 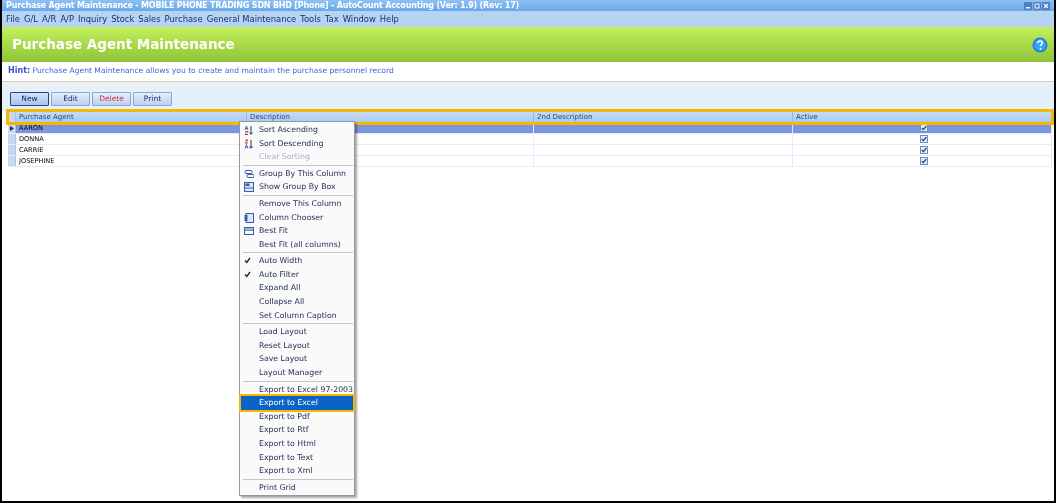 I want to click on restore-icon, so click(x=1037, y=5).